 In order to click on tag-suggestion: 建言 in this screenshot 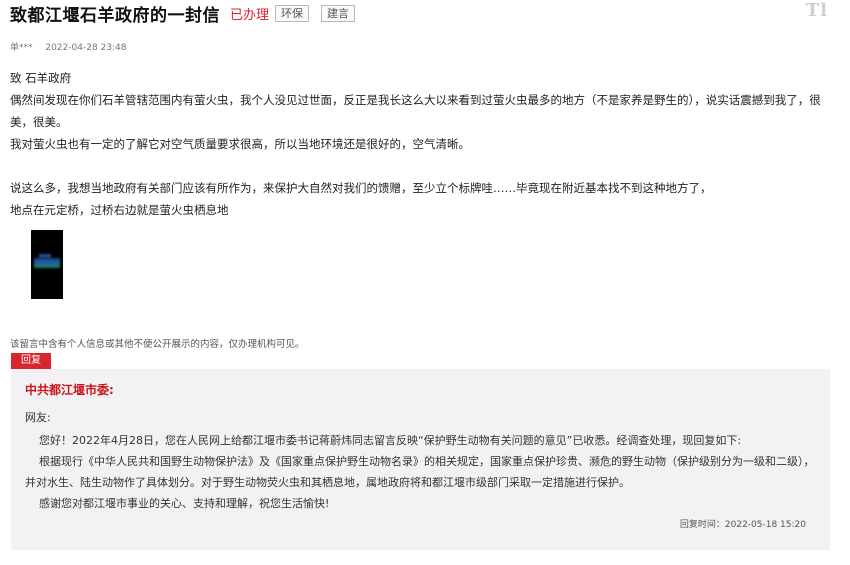, I will do `click(338, 13)`.